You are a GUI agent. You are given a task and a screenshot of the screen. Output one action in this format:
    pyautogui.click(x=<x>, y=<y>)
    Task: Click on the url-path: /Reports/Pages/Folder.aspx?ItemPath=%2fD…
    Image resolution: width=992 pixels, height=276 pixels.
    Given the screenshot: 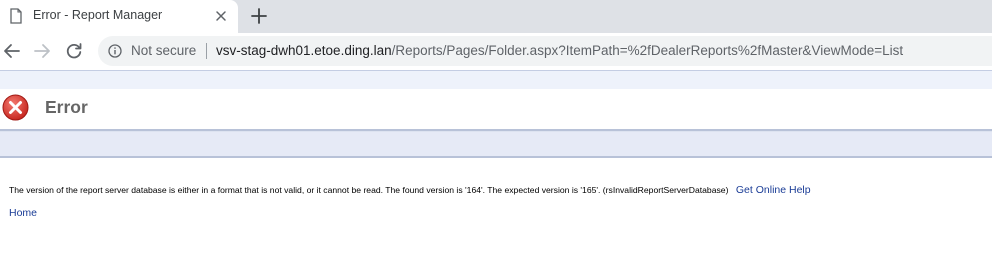 What is the action you would take?
    pyautogui.click(x=647, y=50)
    